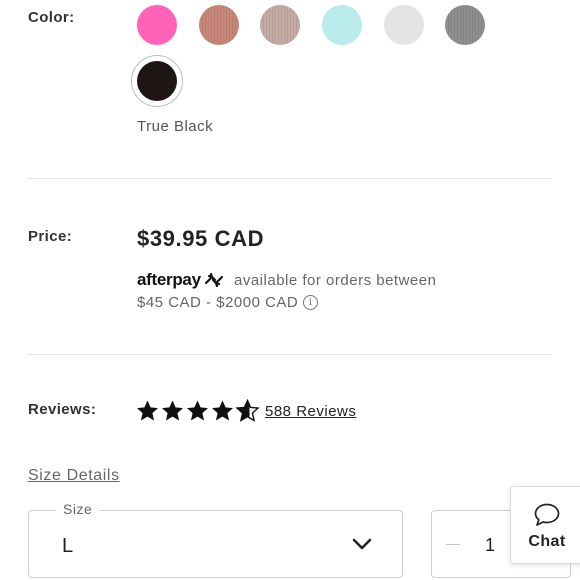  What do you see at coordinates (404, 25) in the screenshot?
I see `swatch-light-grey` at bounding box center [404, 25].